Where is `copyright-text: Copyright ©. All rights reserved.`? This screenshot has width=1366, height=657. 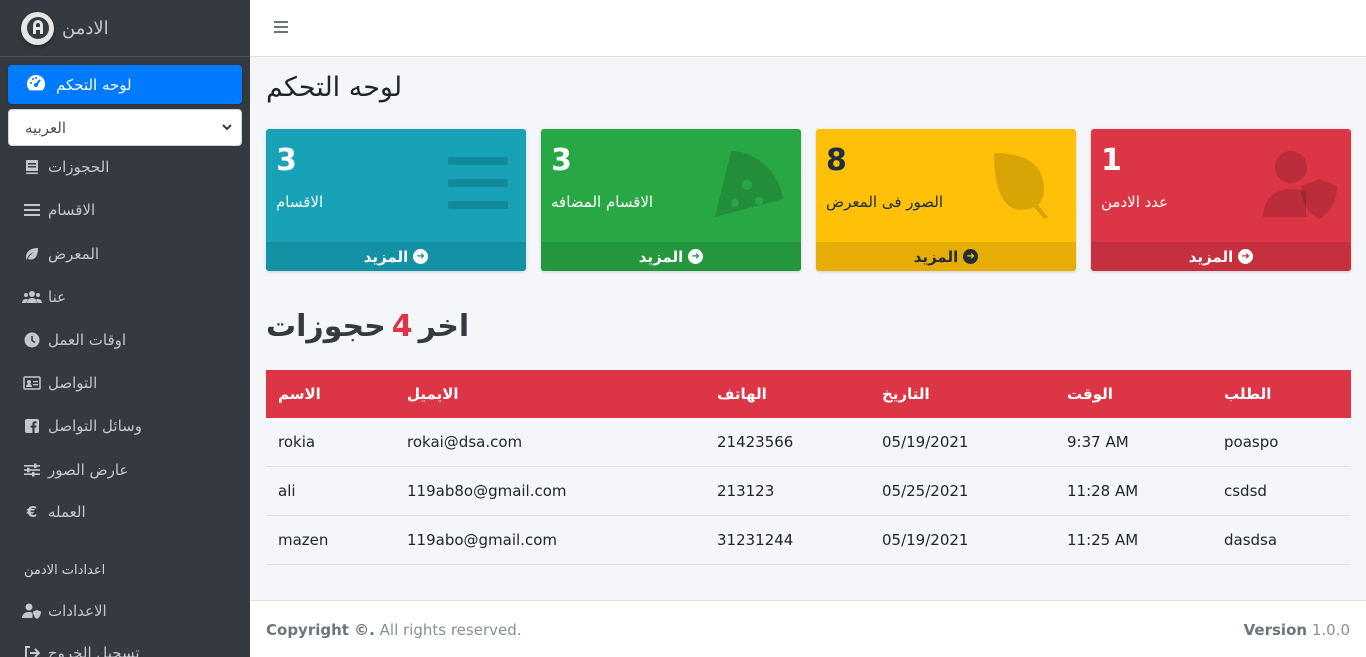
copyright-text: Copyright ©. All rights reserved. is located at coordinates (394, 630).